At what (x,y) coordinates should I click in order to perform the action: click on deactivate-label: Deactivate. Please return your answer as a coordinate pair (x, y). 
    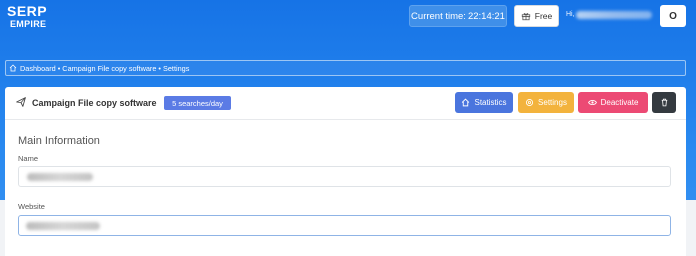
    Looking at the image, I should click on (619, 102).